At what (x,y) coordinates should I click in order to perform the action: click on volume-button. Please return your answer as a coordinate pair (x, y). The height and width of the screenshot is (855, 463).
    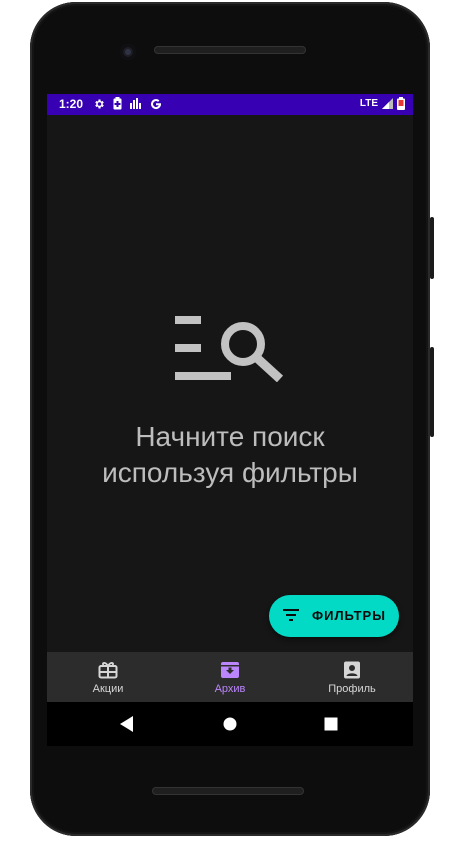
    Looking at the image, I should click on (432, 392).